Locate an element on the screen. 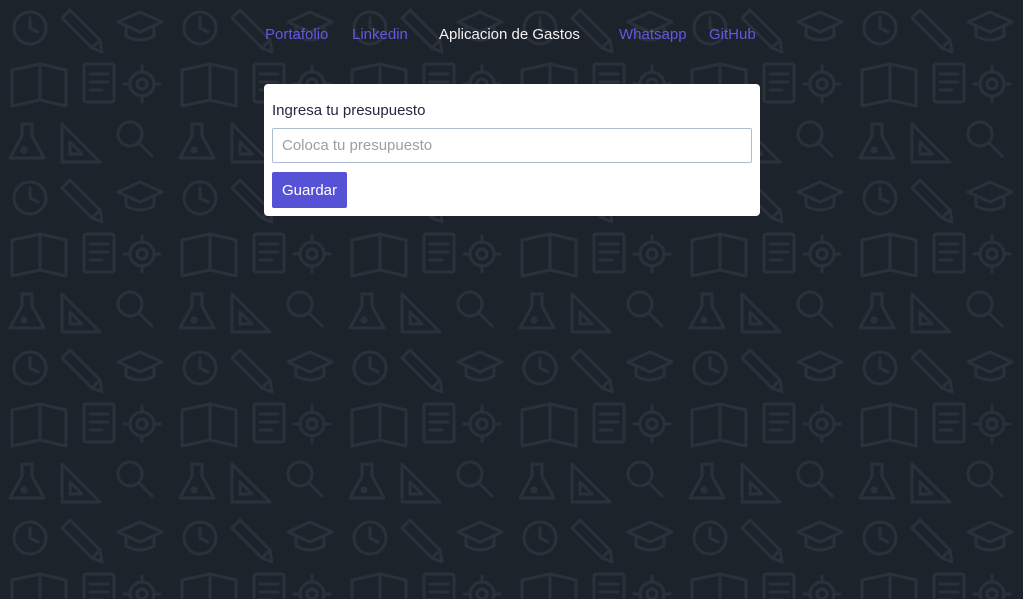 The height and width of the screenshot is (599, 1023). app-title: Aplicacion de Gastos is located at coordinates (509, 34).